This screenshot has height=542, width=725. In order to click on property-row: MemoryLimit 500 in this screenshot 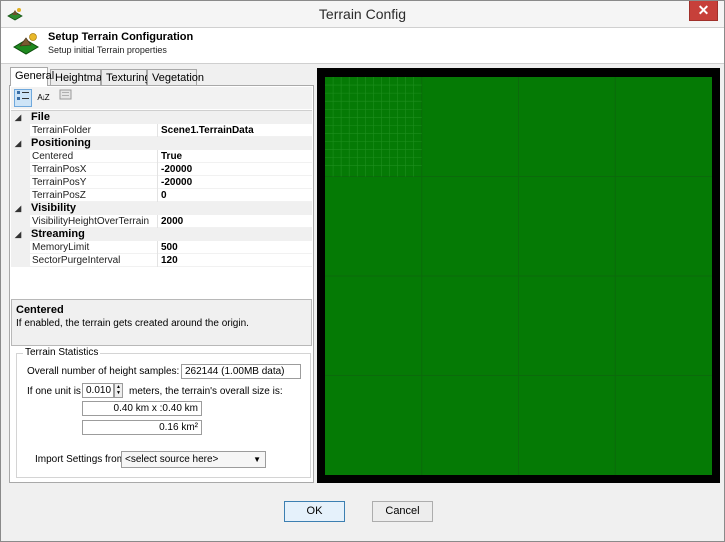, I will do `click(161, 247)`.